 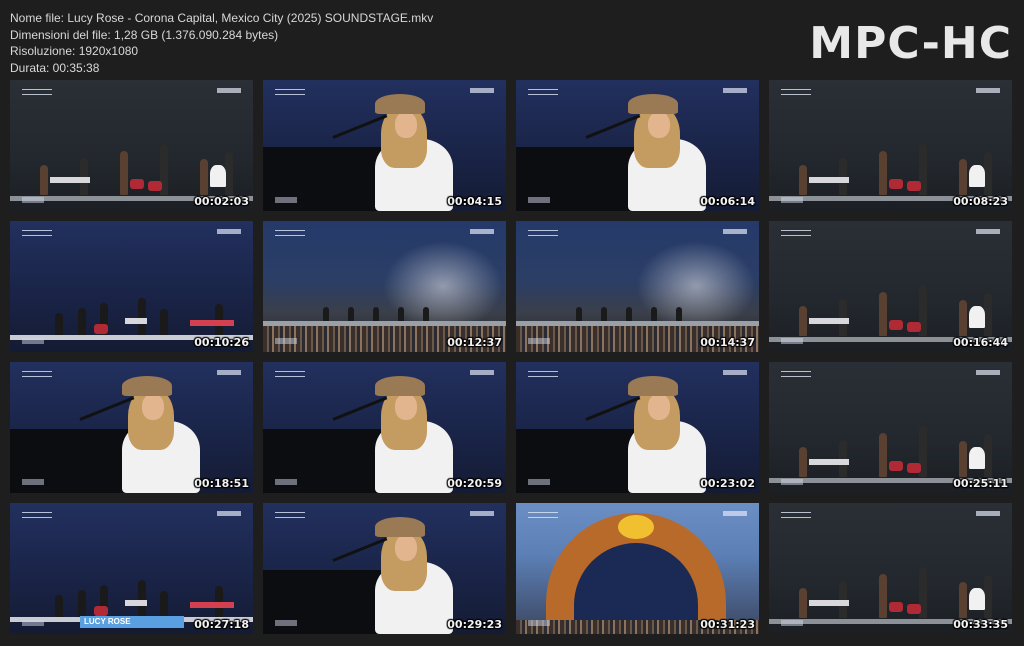 What do you see at coordinates (890, 286) in the screenshot?
I see `video-thumbnail: 00:16:44` at bounding box center [890, 286].